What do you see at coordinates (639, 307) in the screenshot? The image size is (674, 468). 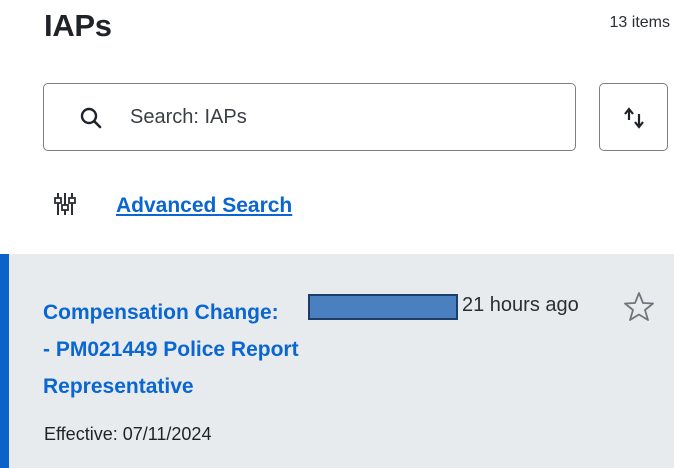 I see `star-icon` at bounding box center [639, 307].